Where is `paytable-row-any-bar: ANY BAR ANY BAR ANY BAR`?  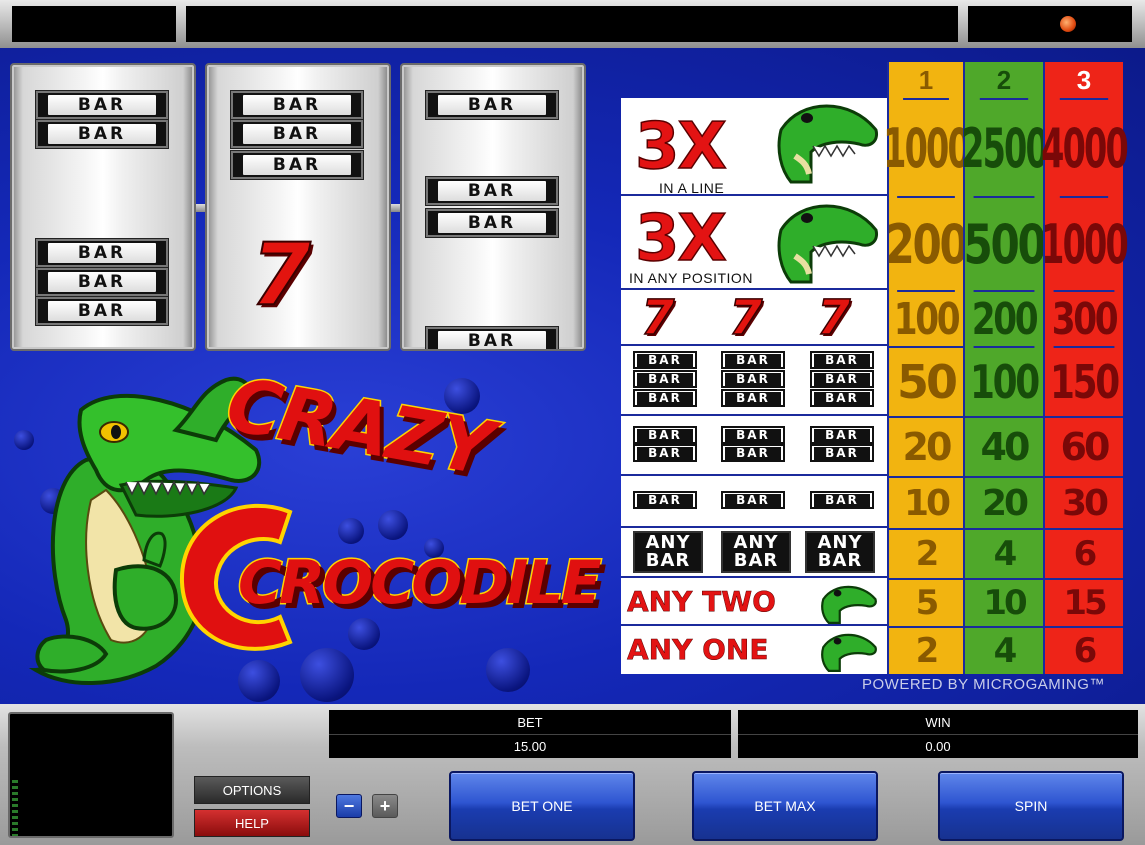
paytable-row-any-bar: ANY BAR ANY BAR ANY BAR is located at coordinates (754, 553).